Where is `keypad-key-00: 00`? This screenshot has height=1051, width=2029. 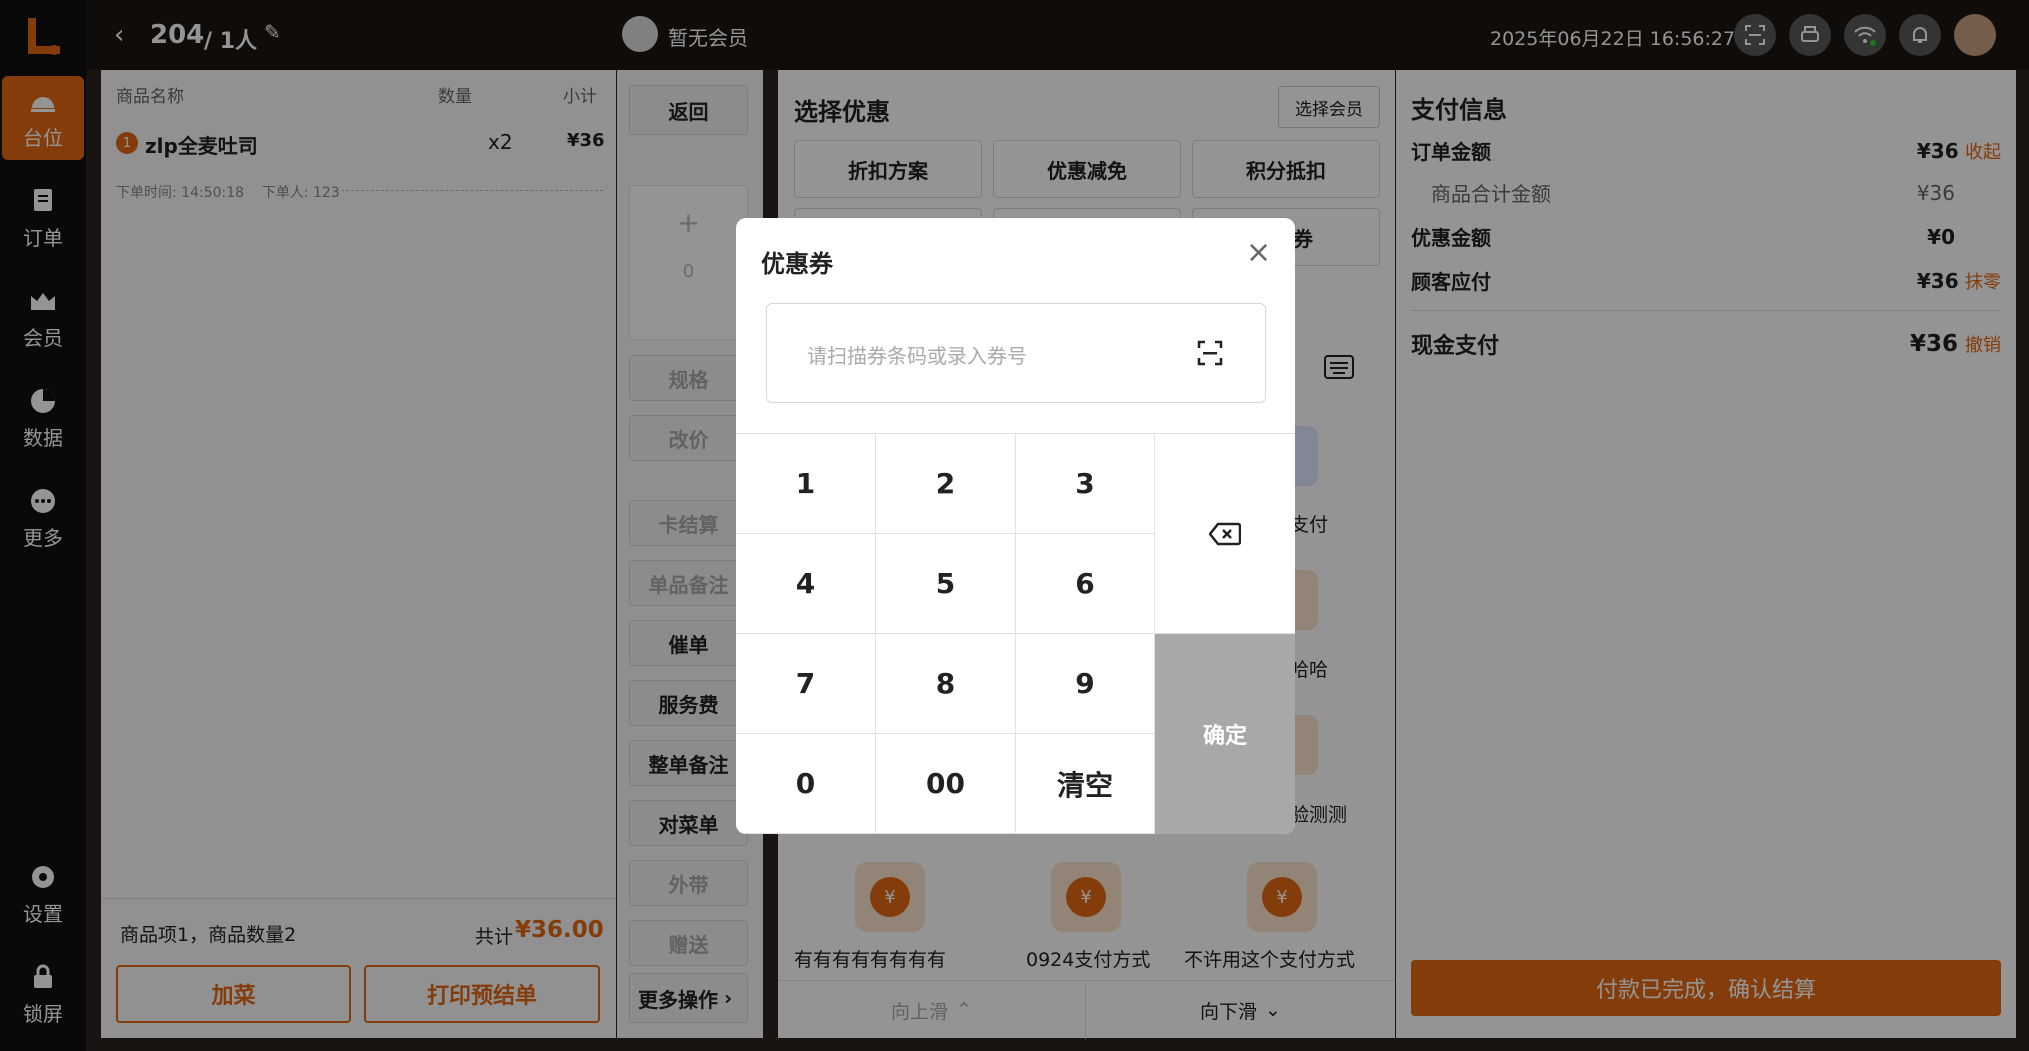
keypad-key-00: 00 is located at coordinates (946, 784).